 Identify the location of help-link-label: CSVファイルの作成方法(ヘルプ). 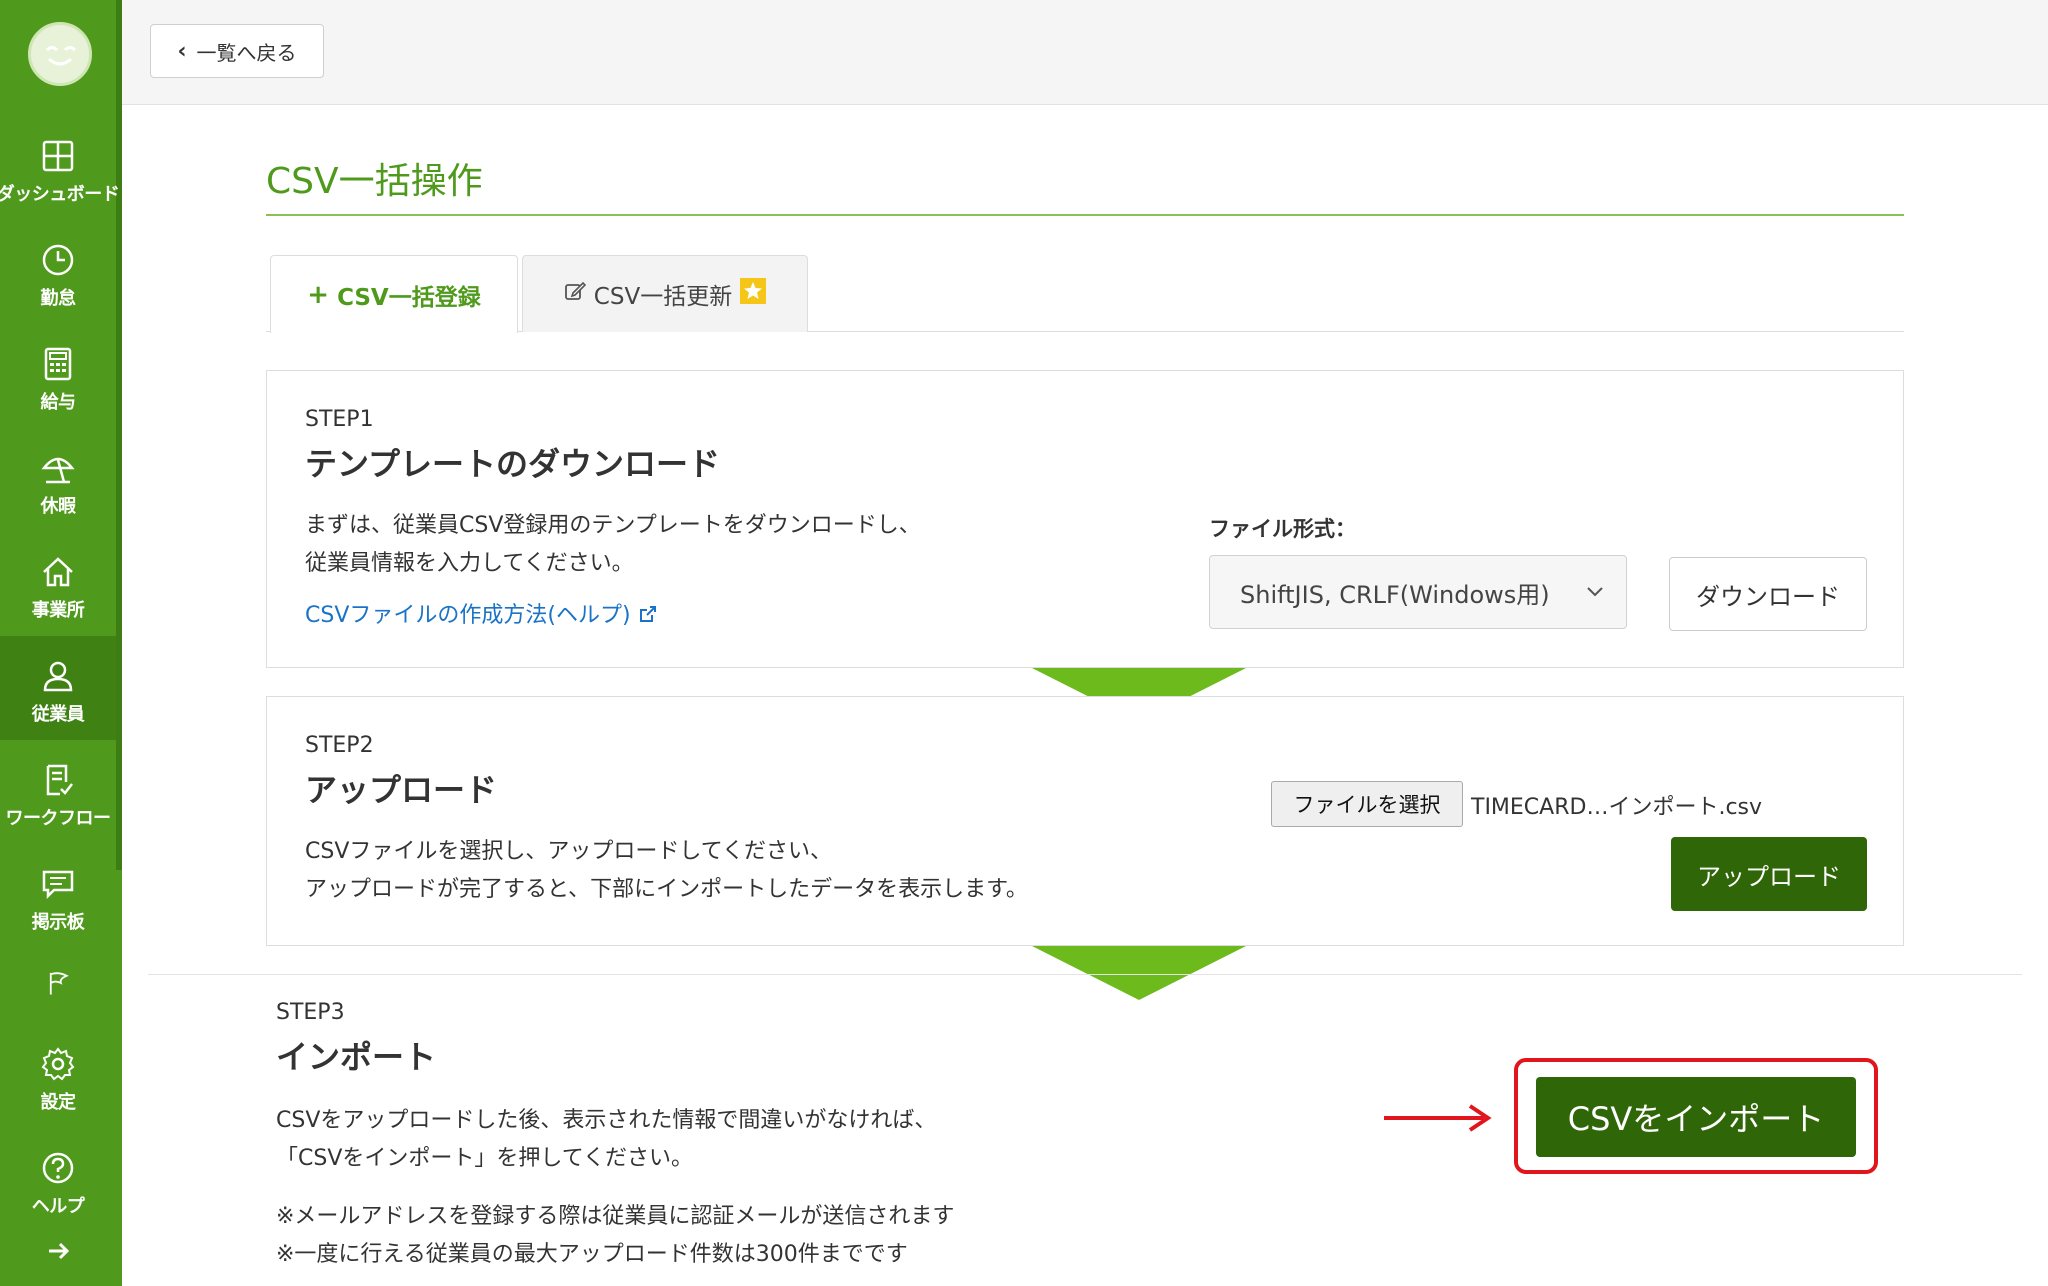
(468, 615).